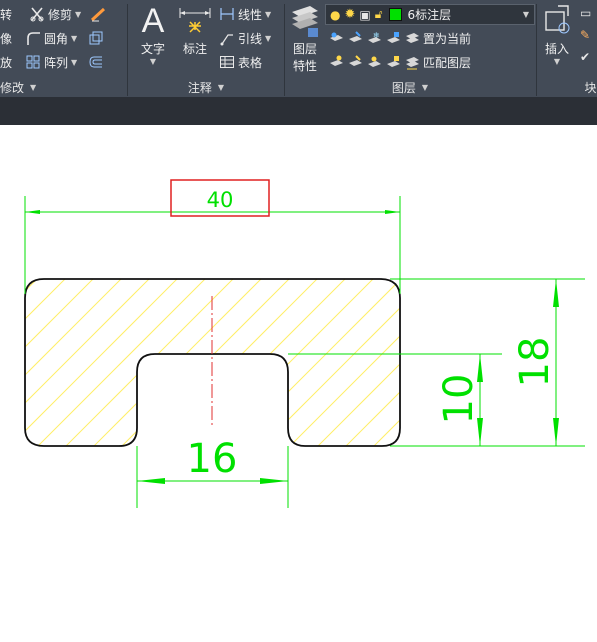 The height and width of the screenshot is (642, 597). What do you see at coordinates (194, 49) in the screenshot?
I see `dimension-label: 标注` at bounding box center [194, 49].